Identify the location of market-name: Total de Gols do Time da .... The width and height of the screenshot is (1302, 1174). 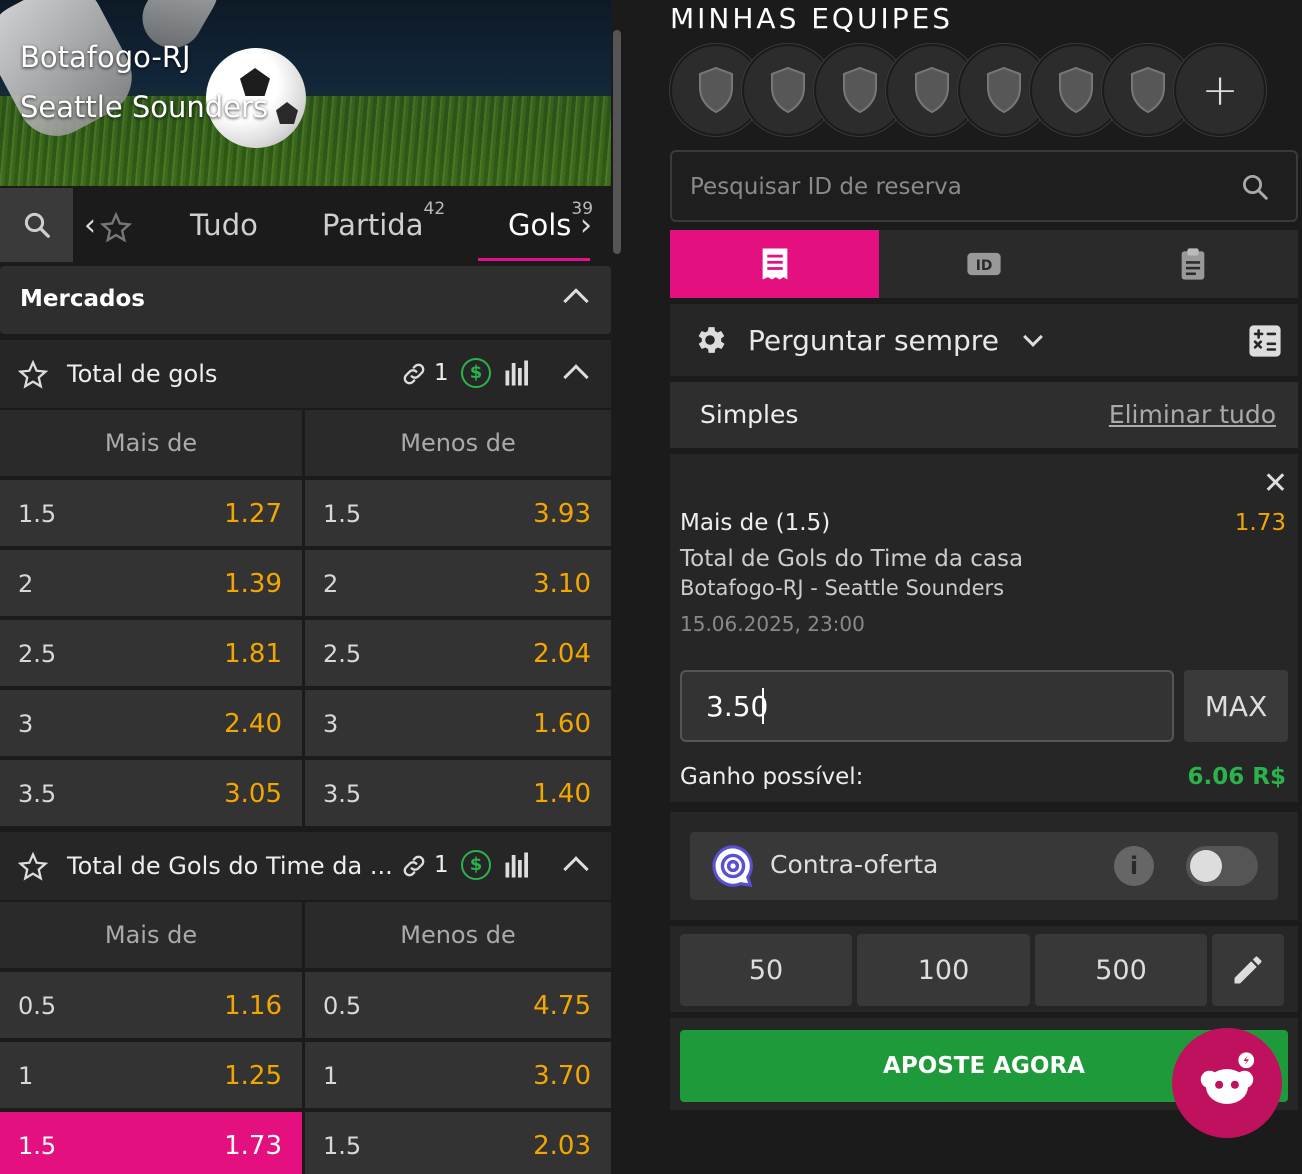
(230, 866).